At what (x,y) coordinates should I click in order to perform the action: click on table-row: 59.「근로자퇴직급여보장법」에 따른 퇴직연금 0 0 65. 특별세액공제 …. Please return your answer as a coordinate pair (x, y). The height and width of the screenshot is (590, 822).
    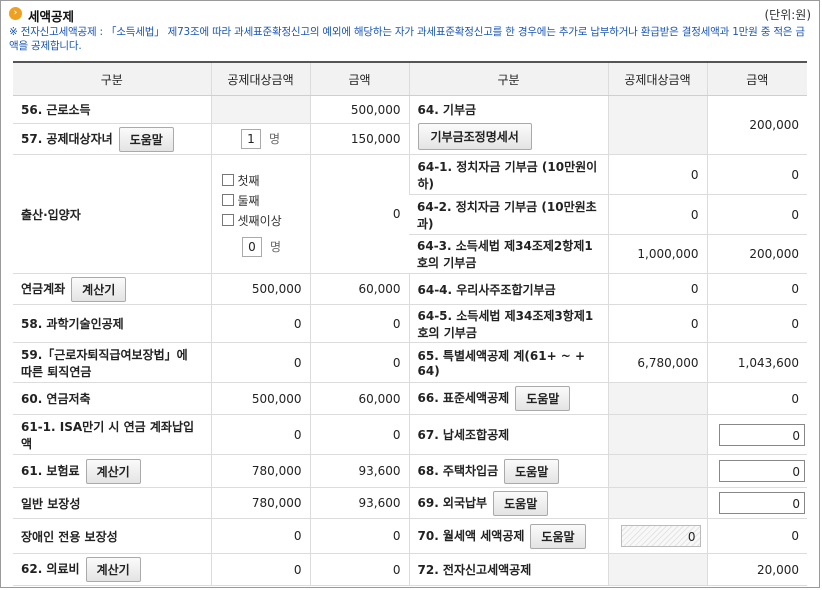
    Looking at the image, I should click on (410, 362).